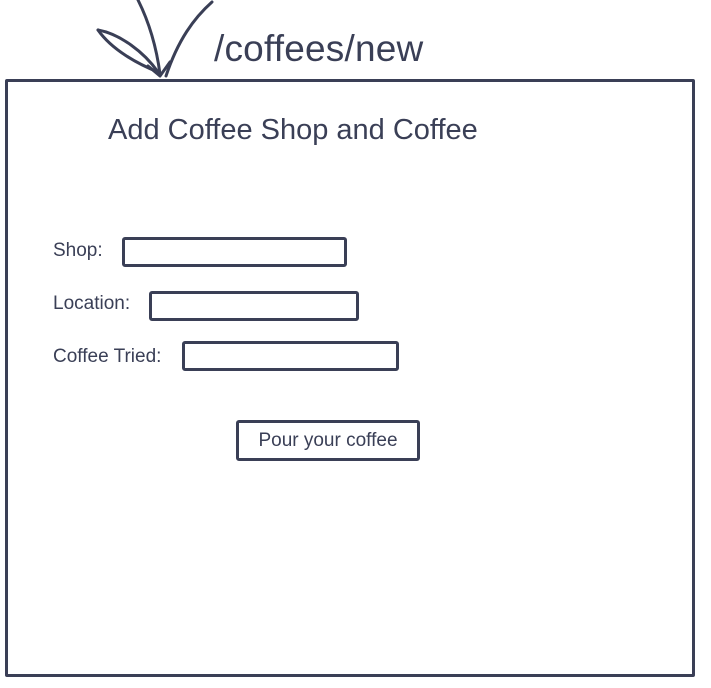 The height and width of the screenshot is (688, 711). Describe the element at coordinates (155, 39) in the screenshot. I see `hand-drawn-arrow-icon` at that location.